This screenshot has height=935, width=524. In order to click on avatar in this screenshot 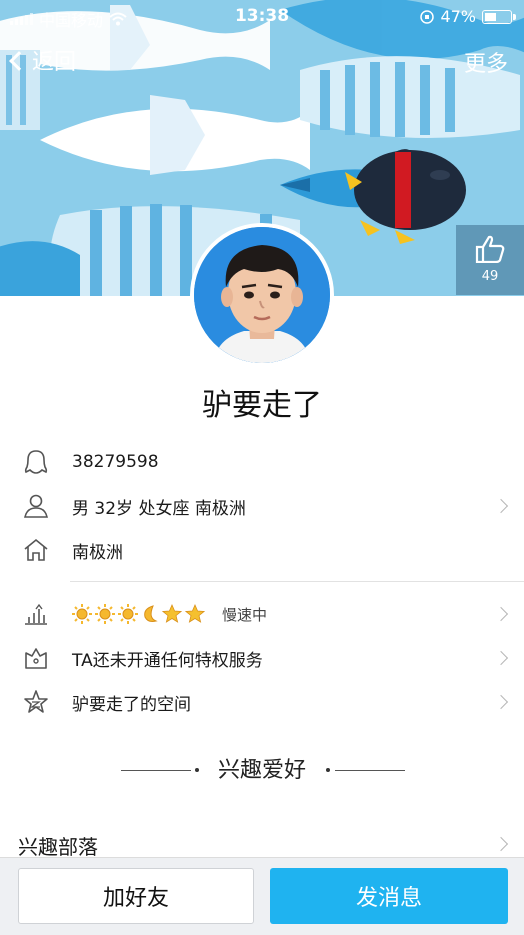, I will do `click(262, 295)`.